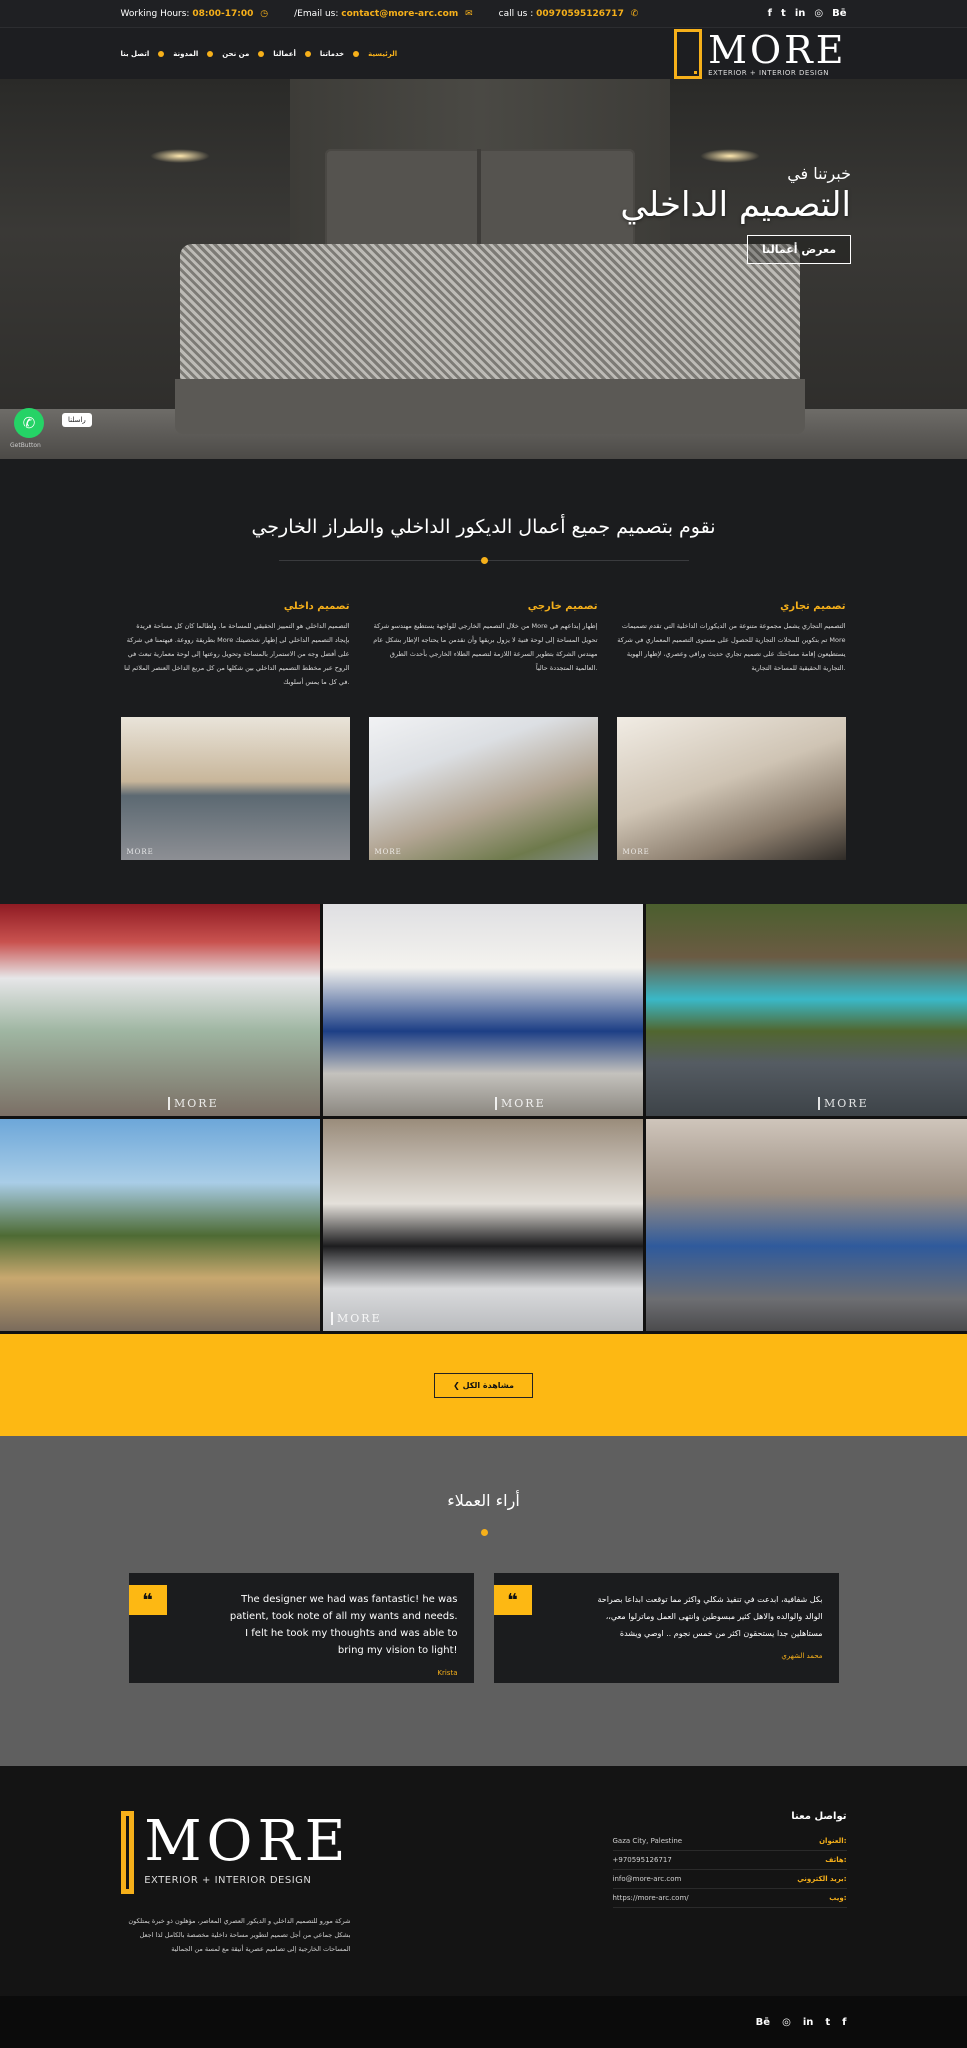 The height and width of the screenshot is (2048, 967). I want to click on portfolio-button: معرض أعمالنا, so click(798, 249).